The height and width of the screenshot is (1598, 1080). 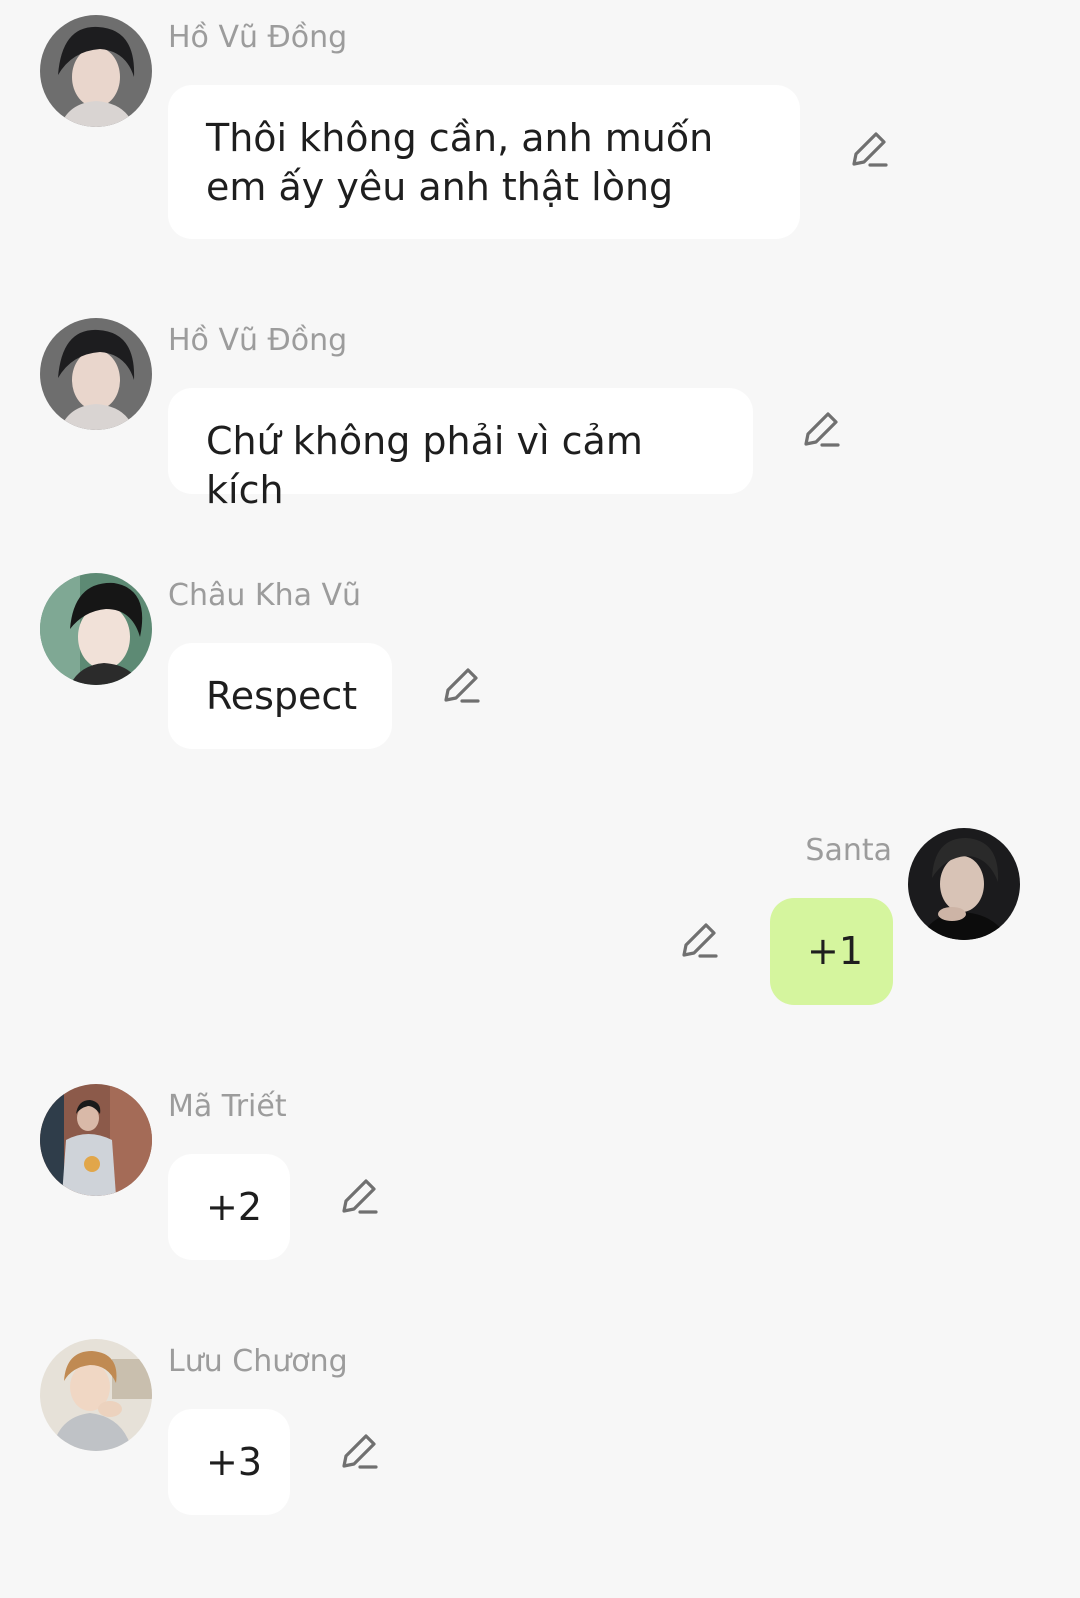 I want to click on message-bubble: +2, so click(x=229, y=1207).